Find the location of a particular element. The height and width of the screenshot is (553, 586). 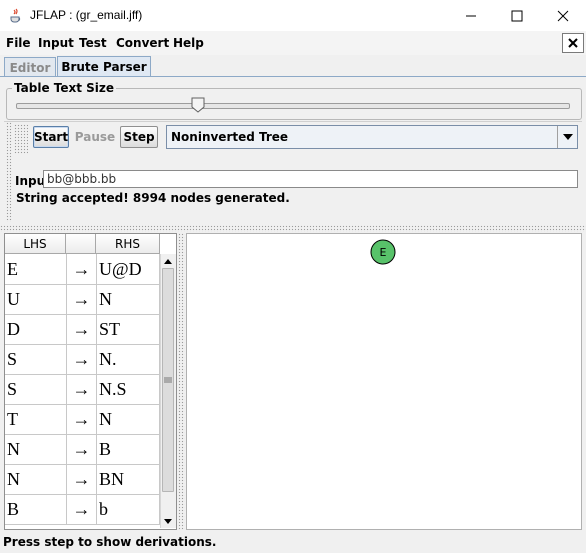

rhs-cell: b is located at coordinates (128, 509).